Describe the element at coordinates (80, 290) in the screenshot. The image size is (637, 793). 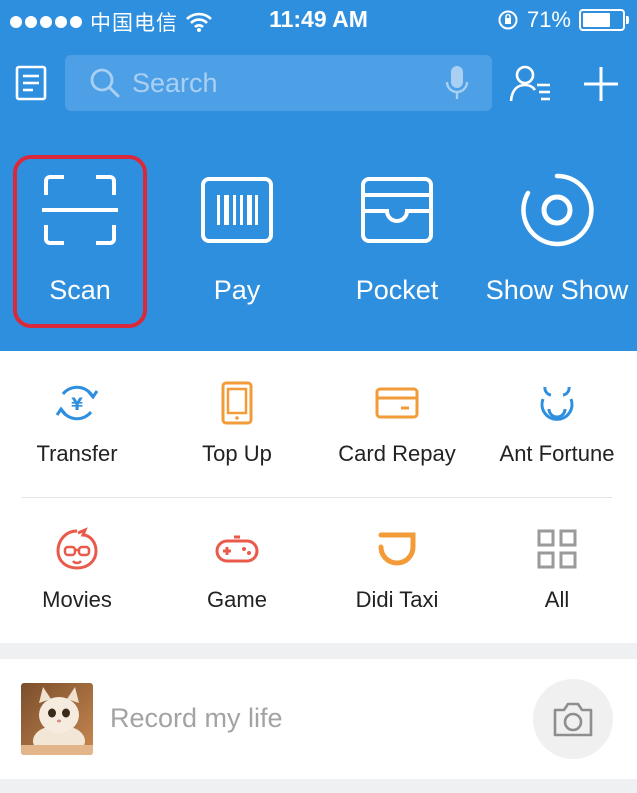
I see `scan-label: Scan` at that location.